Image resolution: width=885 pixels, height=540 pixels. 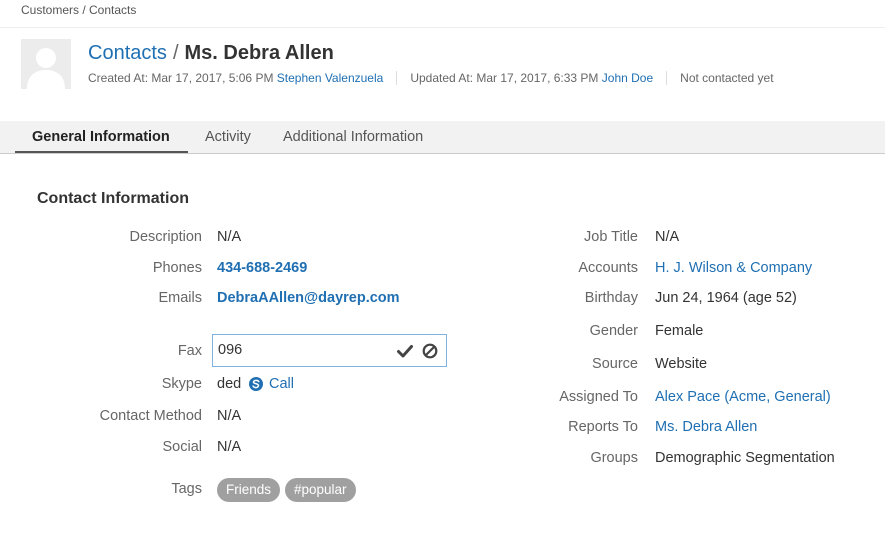 What do you see at coordinates (353, 137) in the screenshot?
I see `tab-additional-information: Additional Information` at bounding box center [353, 137].